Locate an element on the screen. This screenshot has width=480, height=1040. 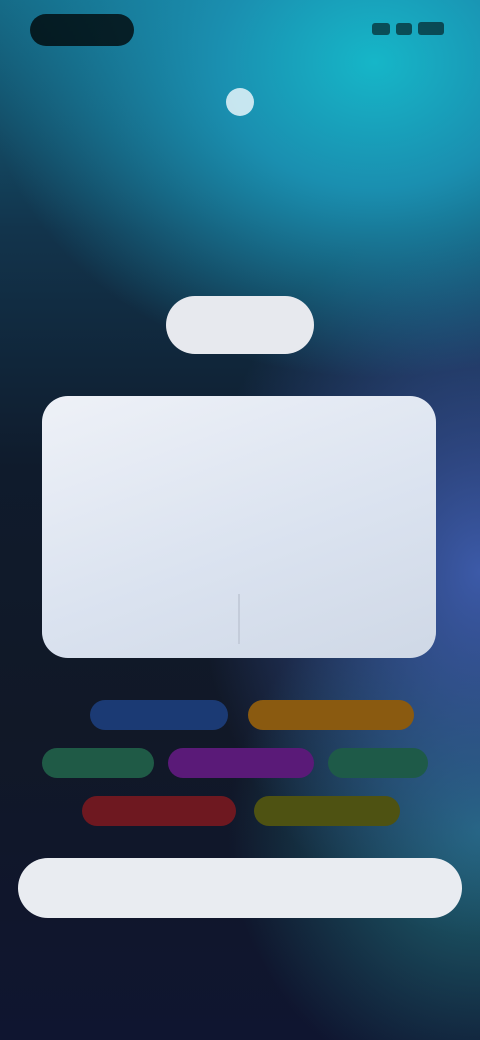
primary-button is located at coordinates (240, 888).